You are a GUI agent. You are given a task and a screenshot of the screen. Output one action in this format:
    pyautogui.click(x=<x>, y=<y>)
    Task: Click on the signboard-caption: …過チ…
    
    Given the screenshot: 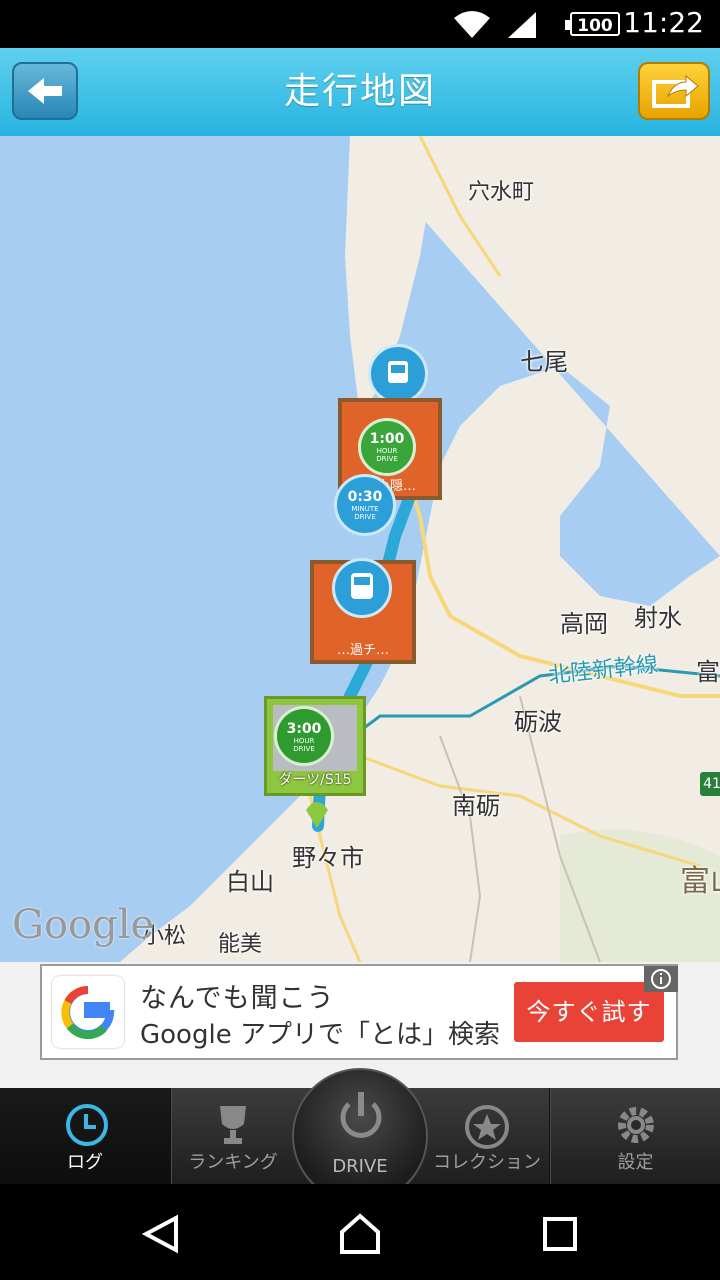 What is the action you would take?
    pyautogui.click(x=362, y=650)
    